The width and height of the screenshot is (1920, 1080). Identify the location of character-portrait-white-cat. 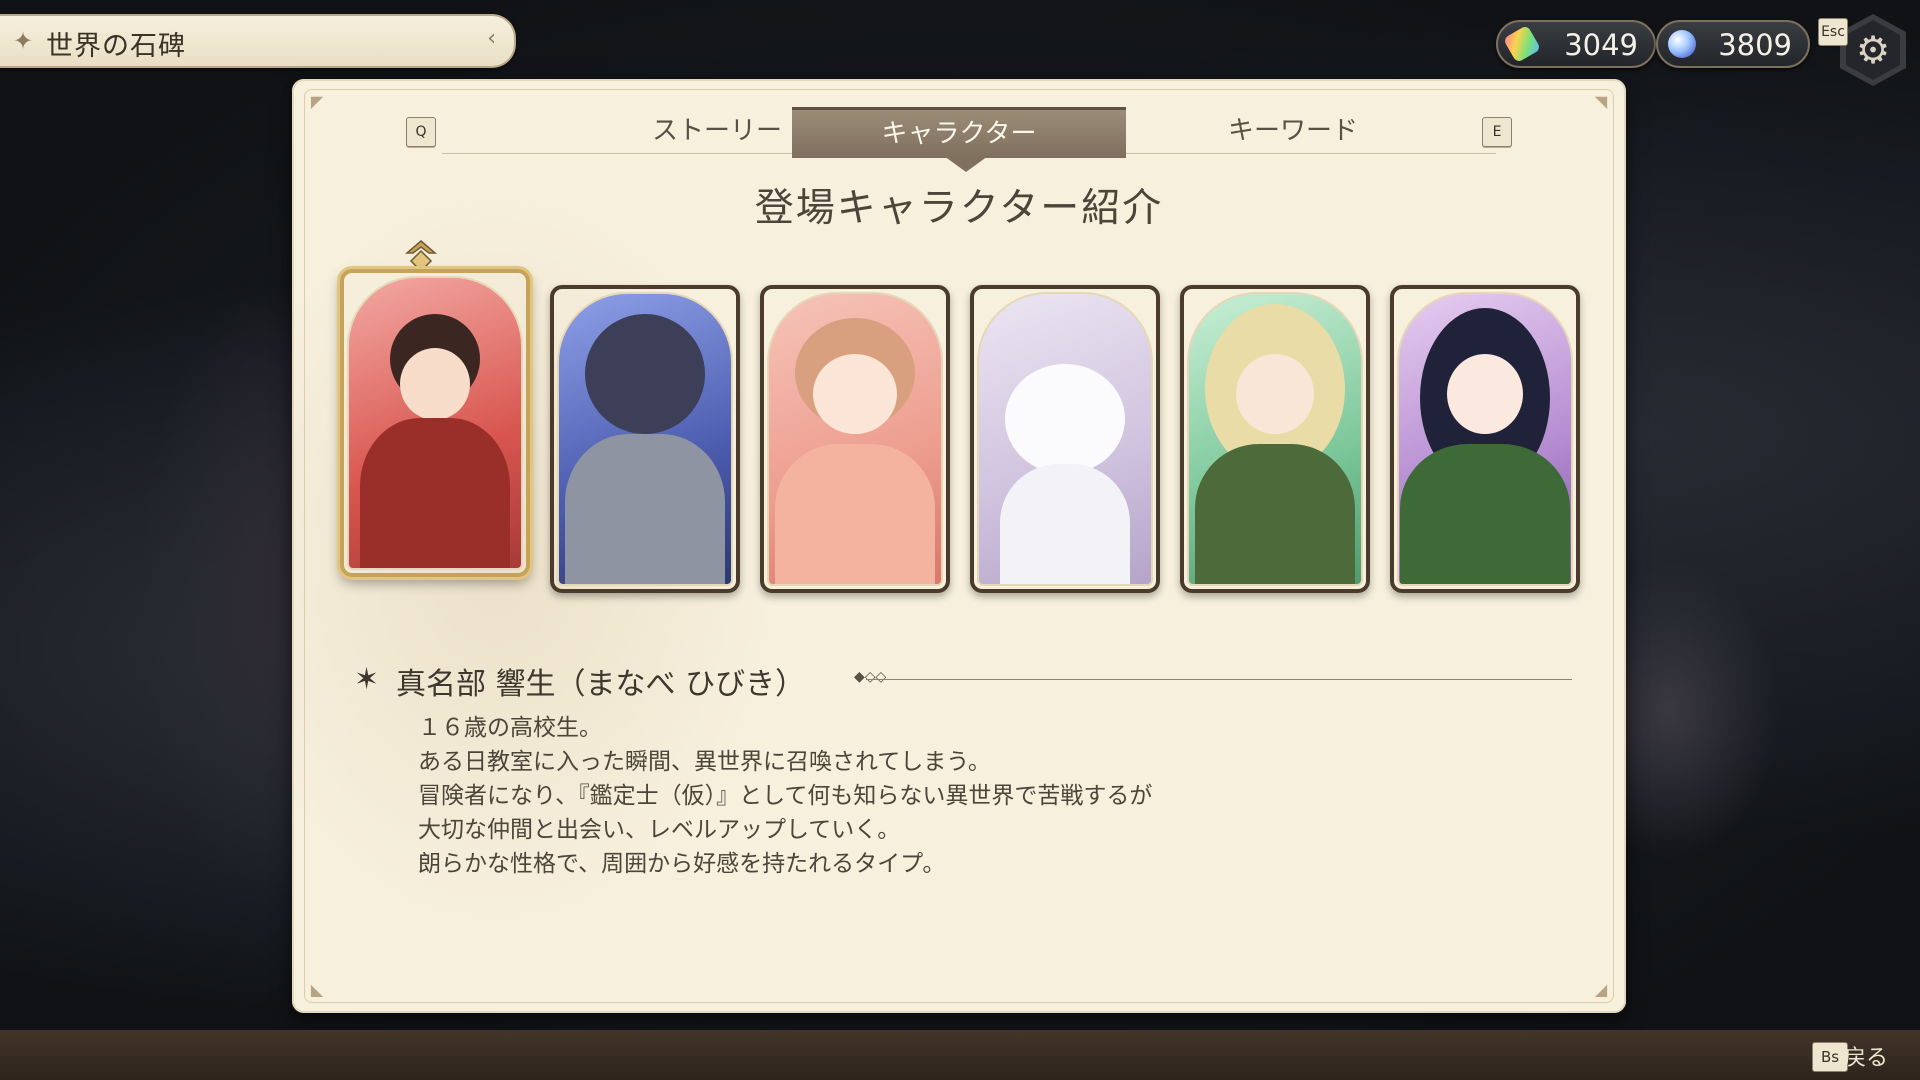
(1065, 439).